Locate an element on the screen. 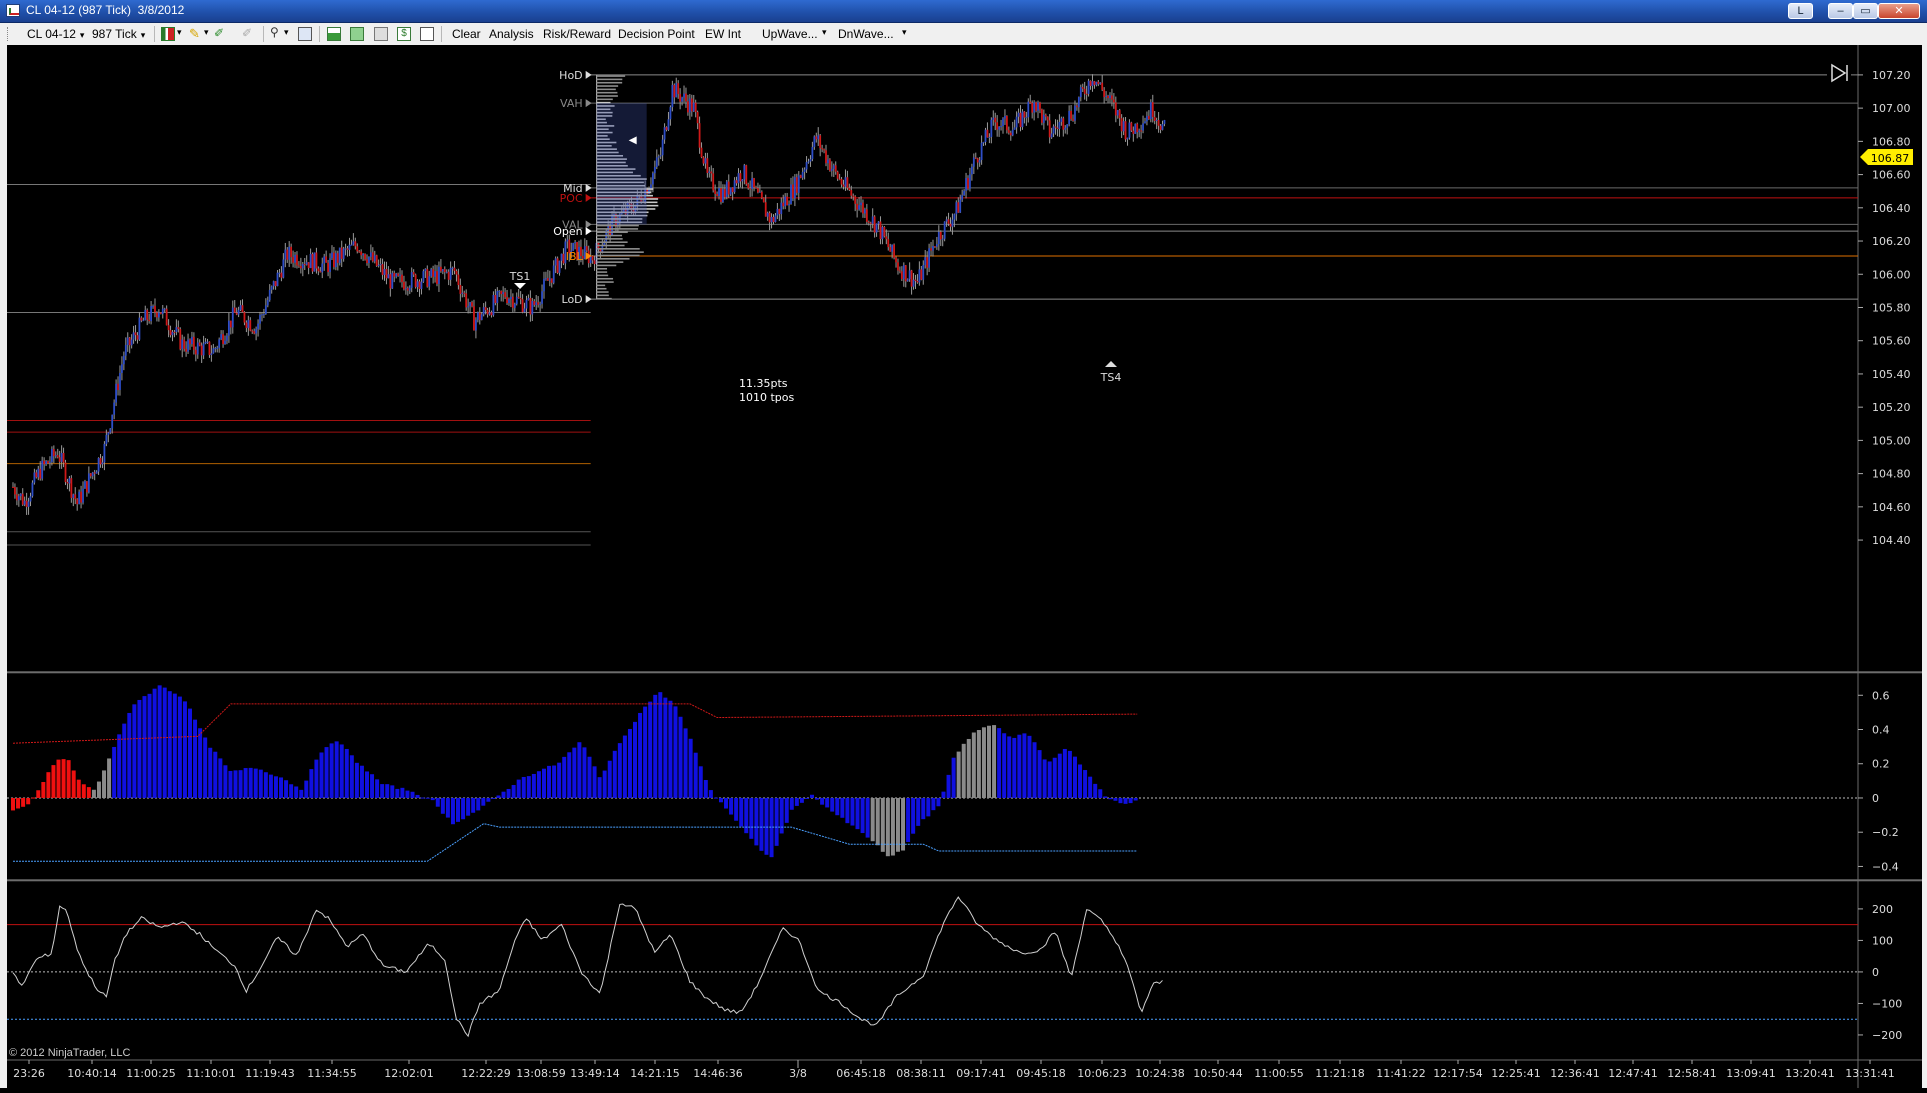 This screenshot has height=1093, width=1927. profile-tpo-text: 1010 tpos is located at coordinates (767, 397).